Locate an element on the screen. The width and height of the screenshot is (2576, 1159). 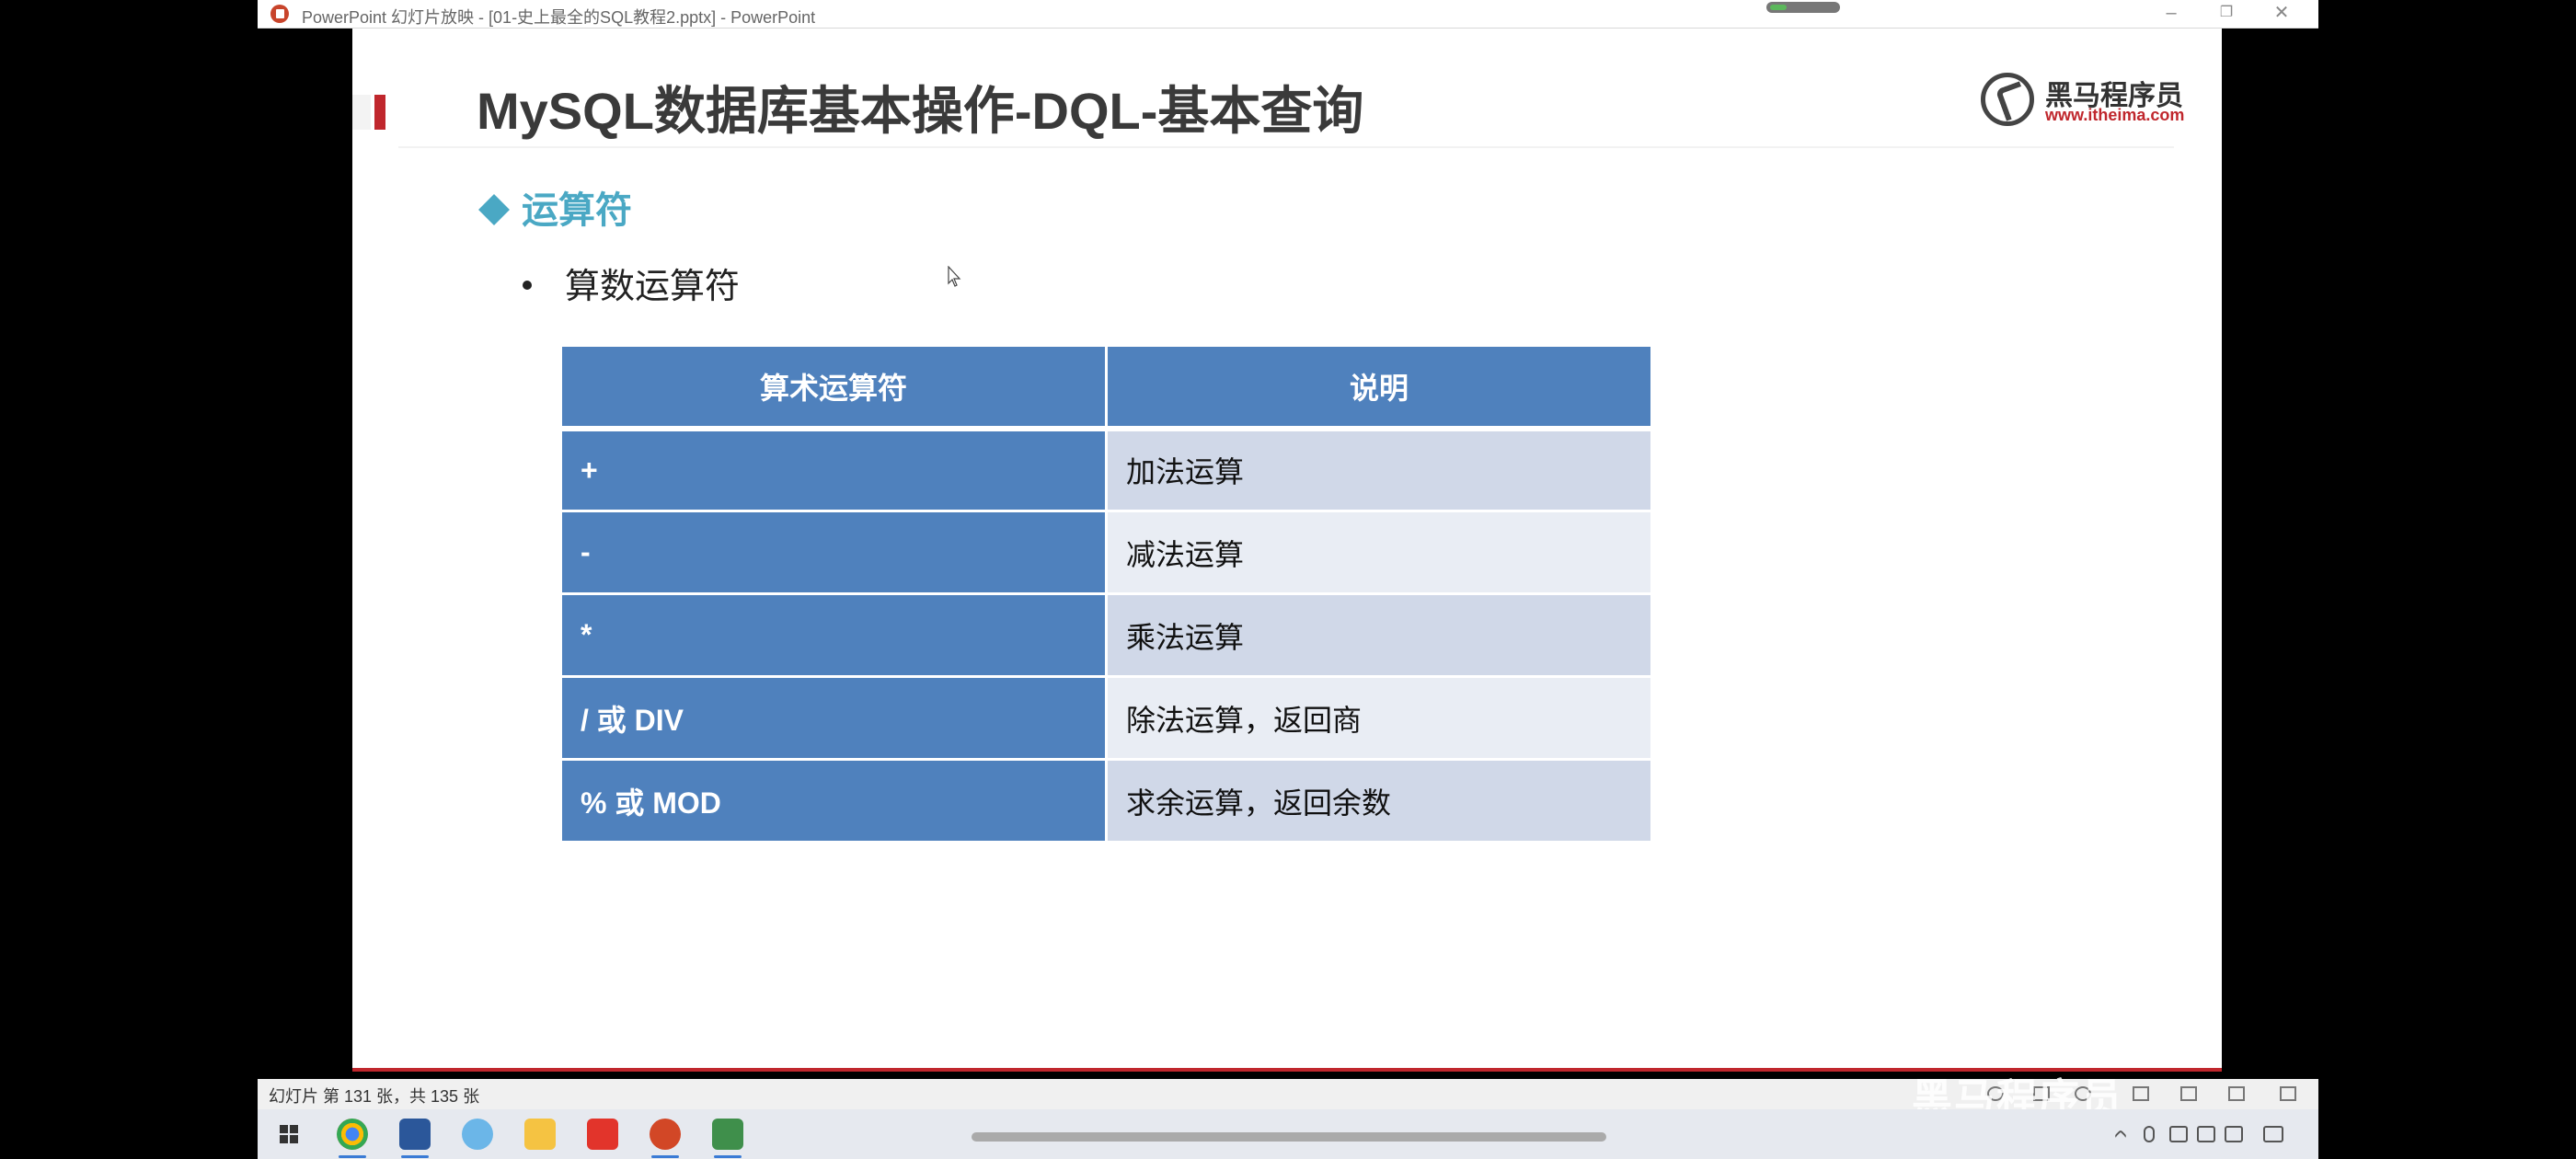
table-row: + 加法运算 is located at coordinates (1106, 469).